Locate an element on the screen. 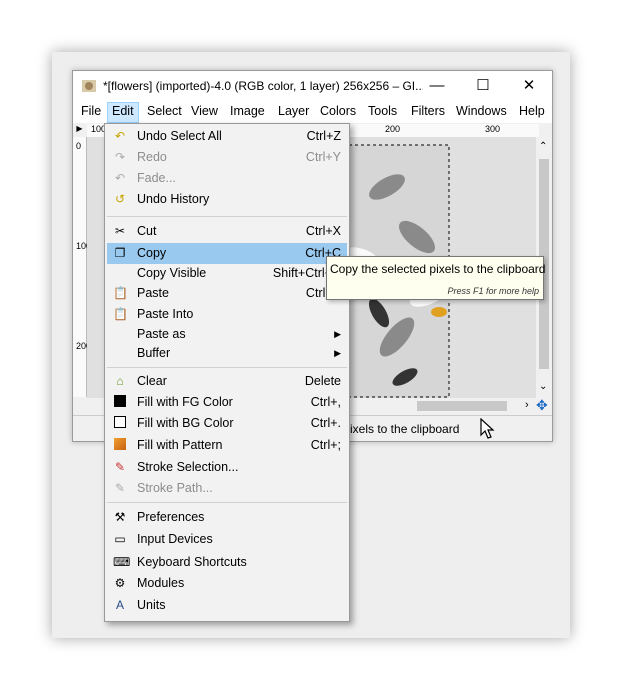 This screenshot has width=622, height=690. mouse-cursor-icon is located at coordinates (487, 428).